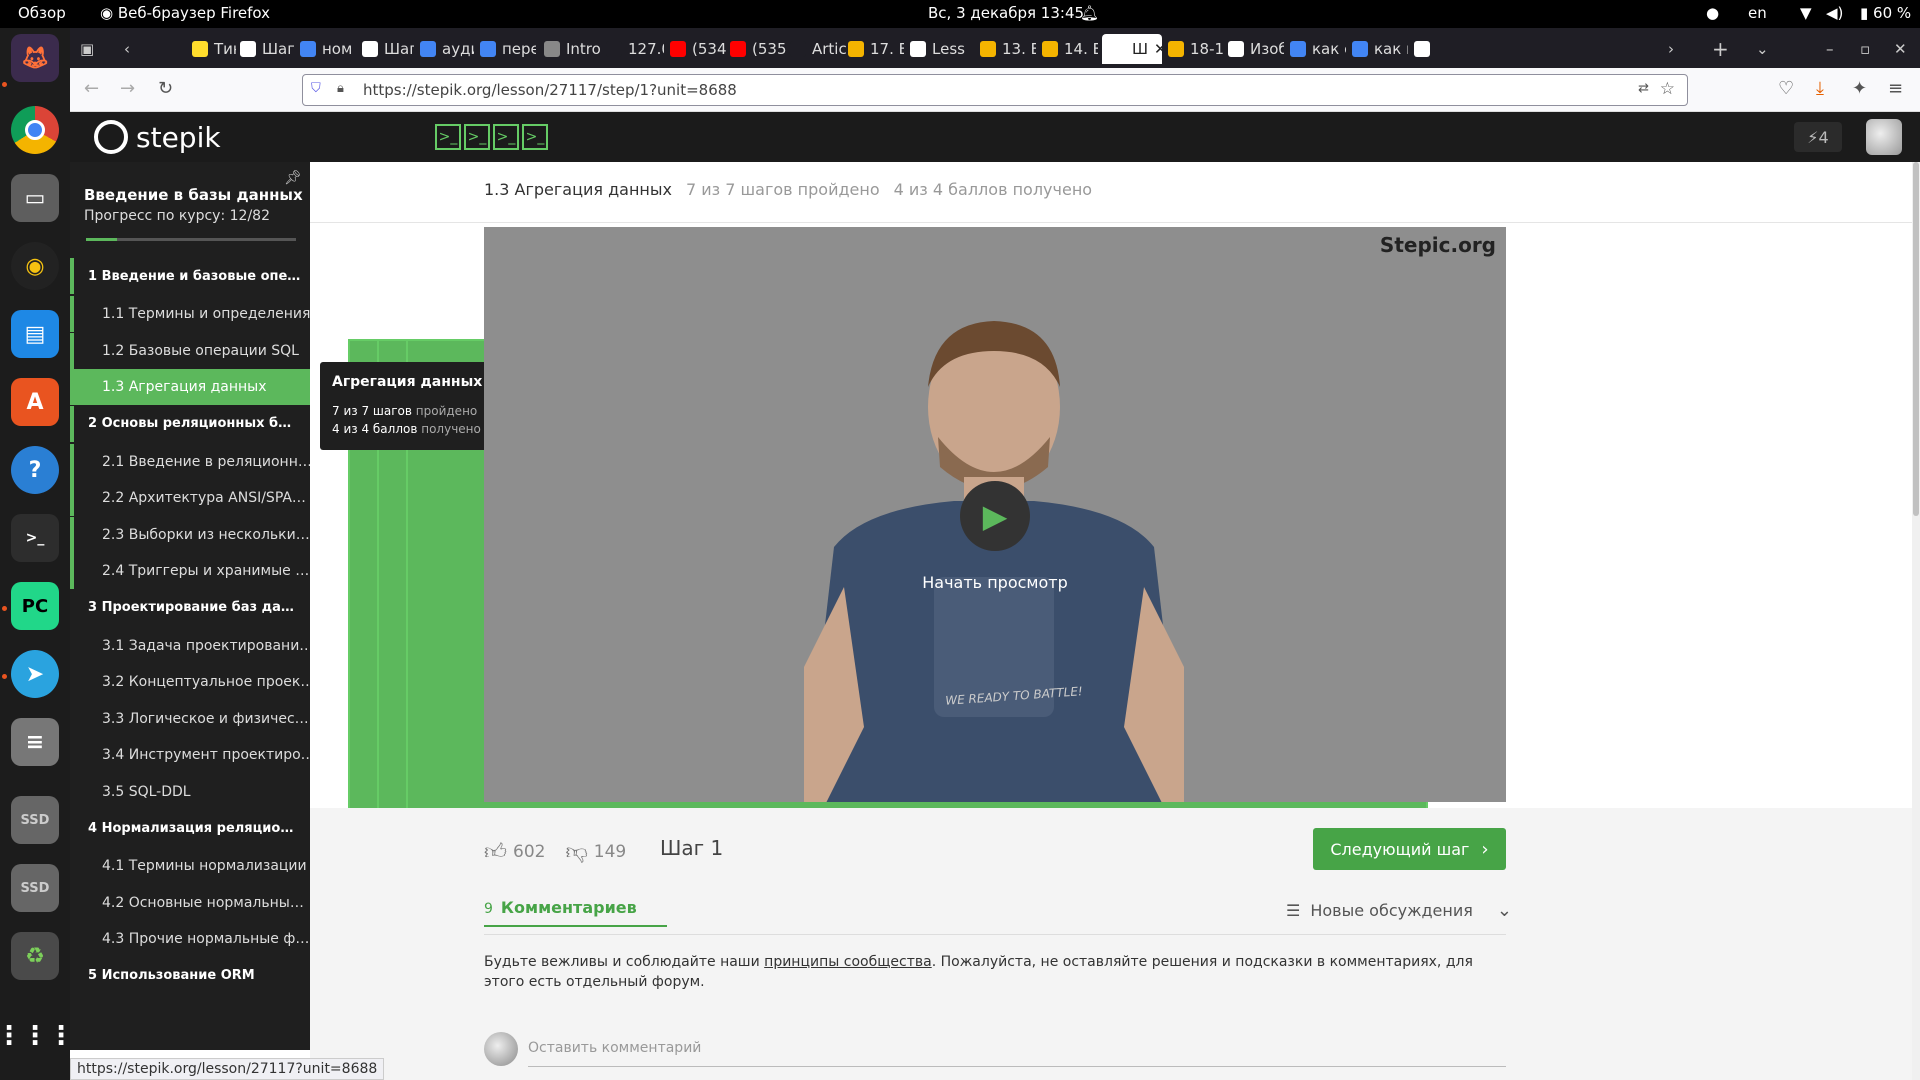 Image resolution: width=1920 pixels, height=1080 pixels. I want to click on tab-active: Ш ✕, so click(1132, 49).